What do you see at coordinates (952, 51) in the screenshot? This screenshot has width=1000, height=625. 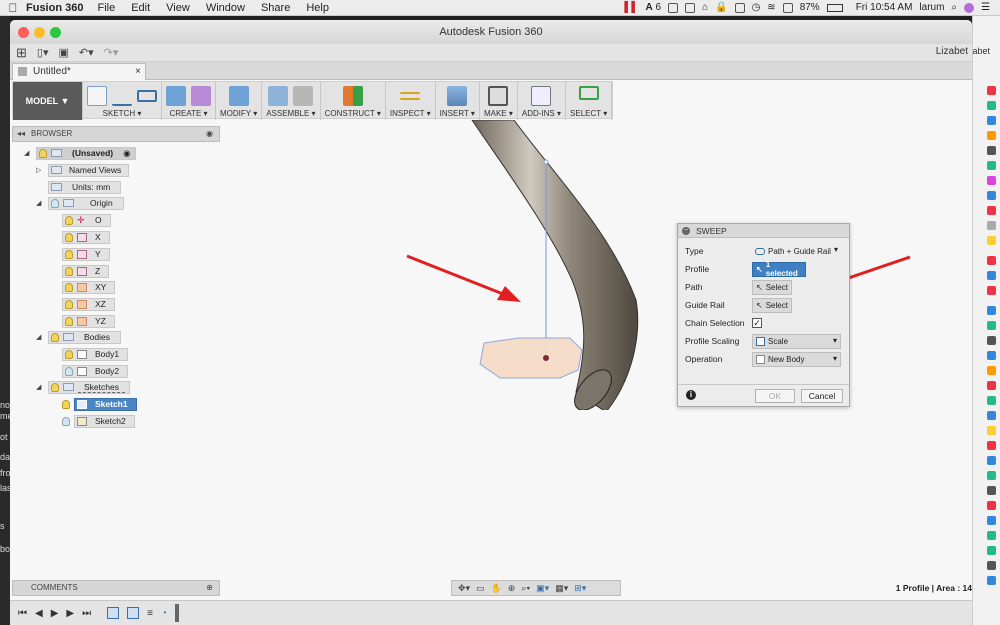 I see `user-account-name: Lizabet` at bounding box center [952, 51].